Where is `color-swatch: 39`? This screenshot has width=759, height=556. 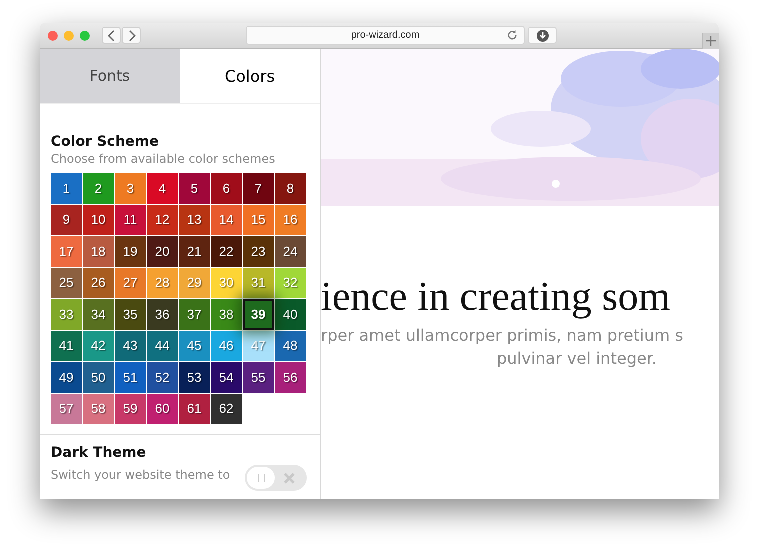
color-swatch: 39 is located at coordinates (258, 314).